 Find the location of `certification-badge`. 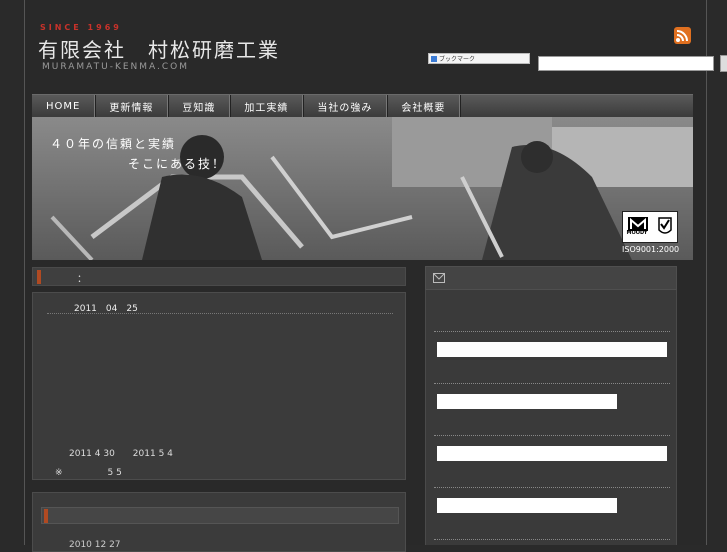

certification-badge is located at coordinates (650, 227).